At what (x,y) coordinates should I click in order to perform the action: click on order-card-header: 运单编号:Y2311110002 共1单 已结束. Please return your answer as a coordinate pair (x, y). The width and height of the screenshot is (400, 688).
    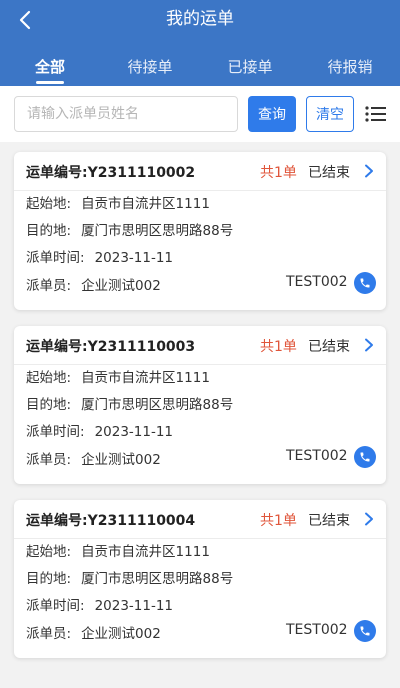
    Looking at the image, I should click on (200, 171).